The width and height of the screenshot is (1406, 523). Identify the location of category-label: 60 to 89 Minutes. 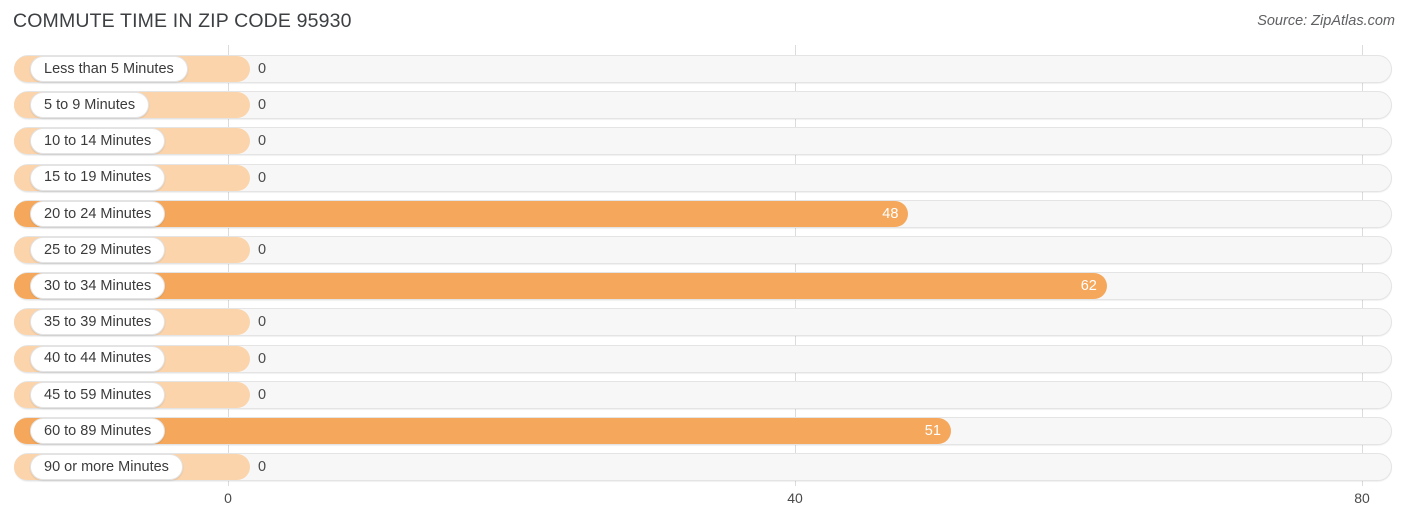
(98, 430).